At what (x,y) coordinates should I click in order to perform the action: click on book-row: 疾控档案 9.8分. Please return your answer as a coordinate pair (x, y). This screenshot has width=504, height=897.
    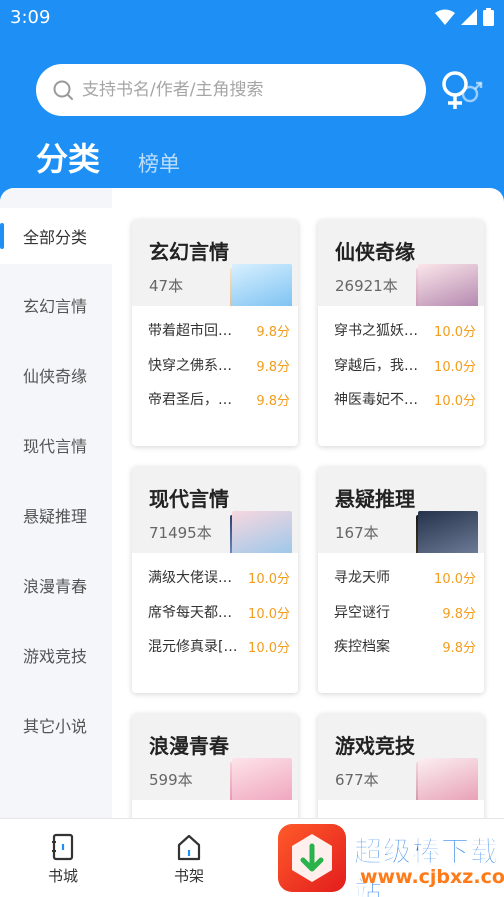
    Looking at the image, I should click on (405, 646).